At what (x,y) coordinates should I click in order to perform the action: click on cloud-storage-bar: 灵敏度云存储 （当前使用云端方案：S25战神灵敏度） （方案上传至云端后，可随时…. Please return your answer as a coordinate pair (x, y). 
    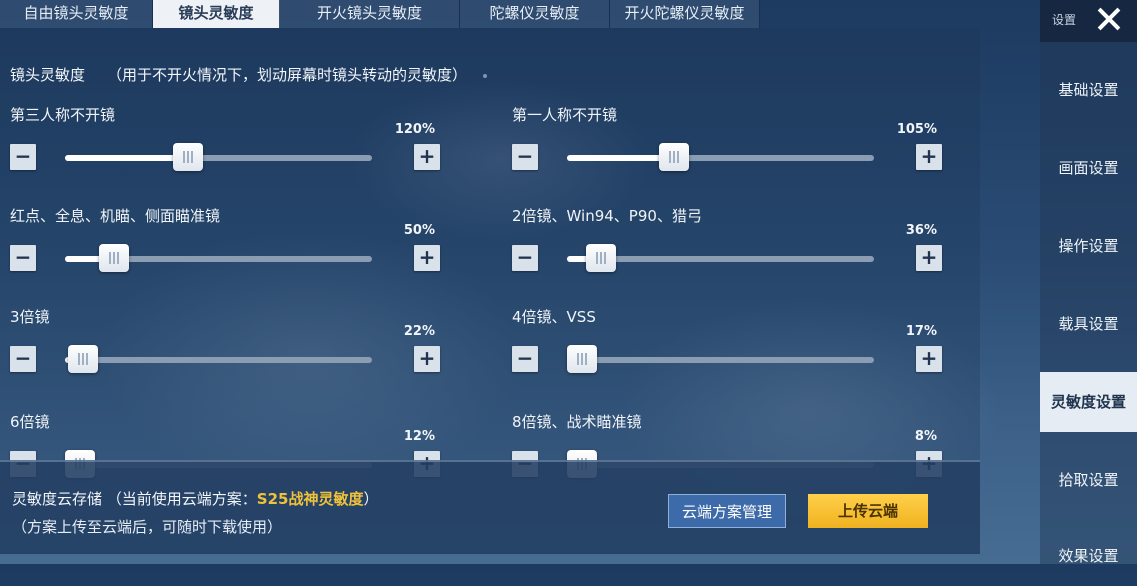
    Looking at the image, I should click on (490, 507).